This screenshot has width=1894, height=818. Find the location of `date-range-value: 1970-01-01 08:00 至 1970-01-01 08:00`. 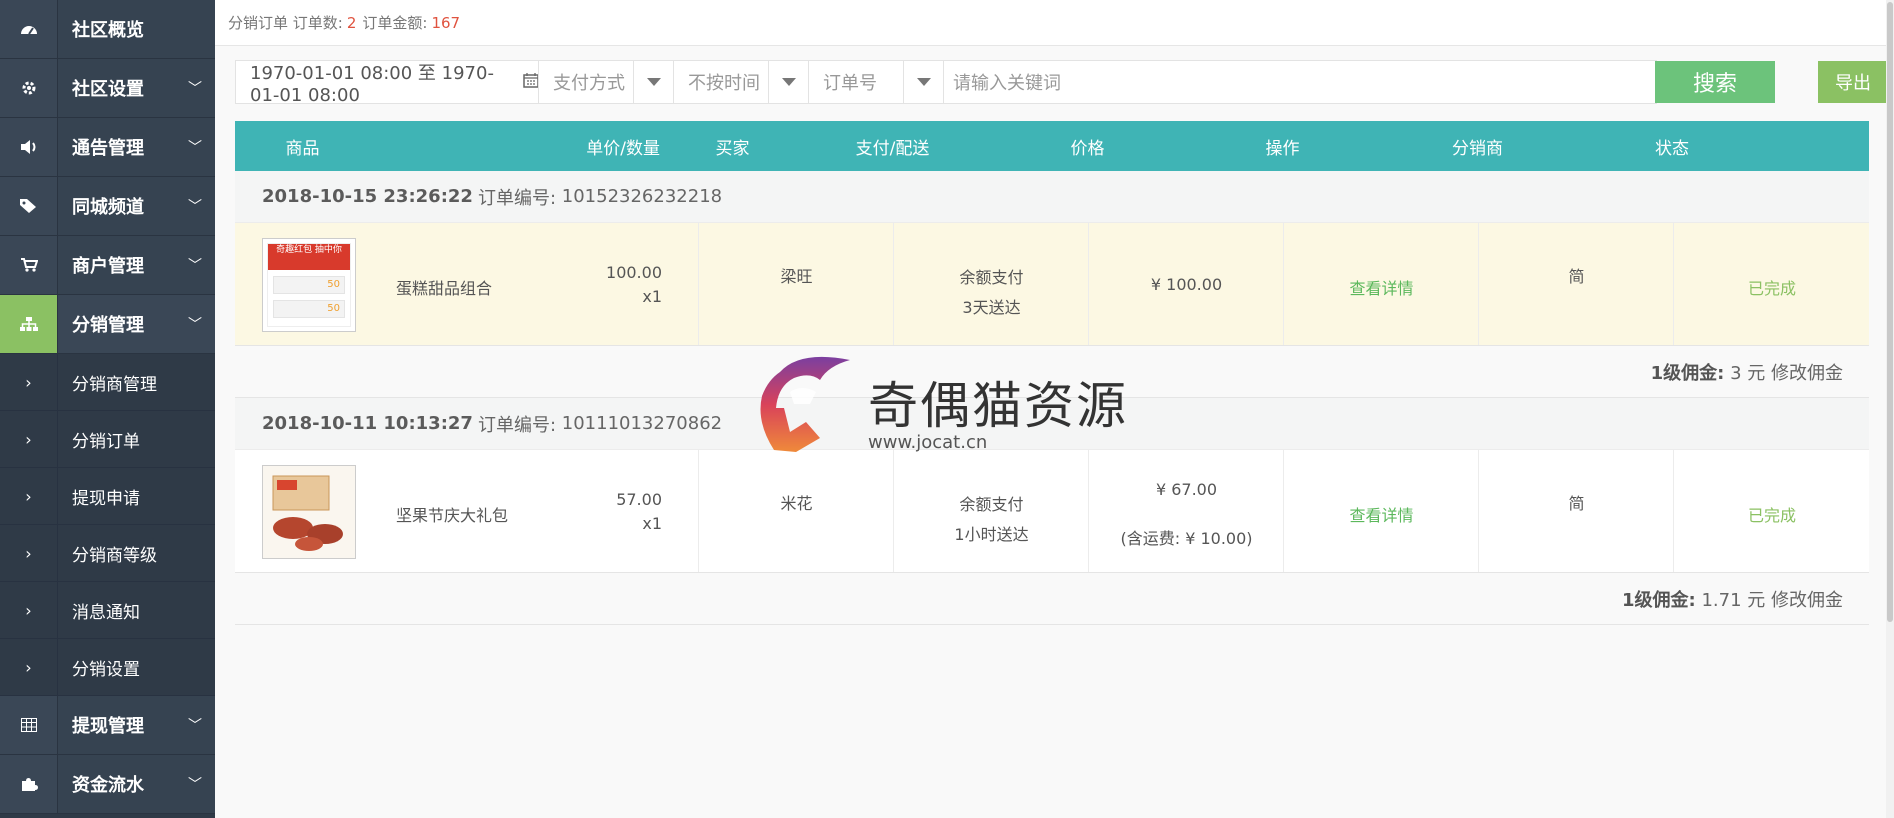

date-range-value: 1970-01-01 08:00 至 1970-01-01 08:00 is located at coordinates (372, 84).